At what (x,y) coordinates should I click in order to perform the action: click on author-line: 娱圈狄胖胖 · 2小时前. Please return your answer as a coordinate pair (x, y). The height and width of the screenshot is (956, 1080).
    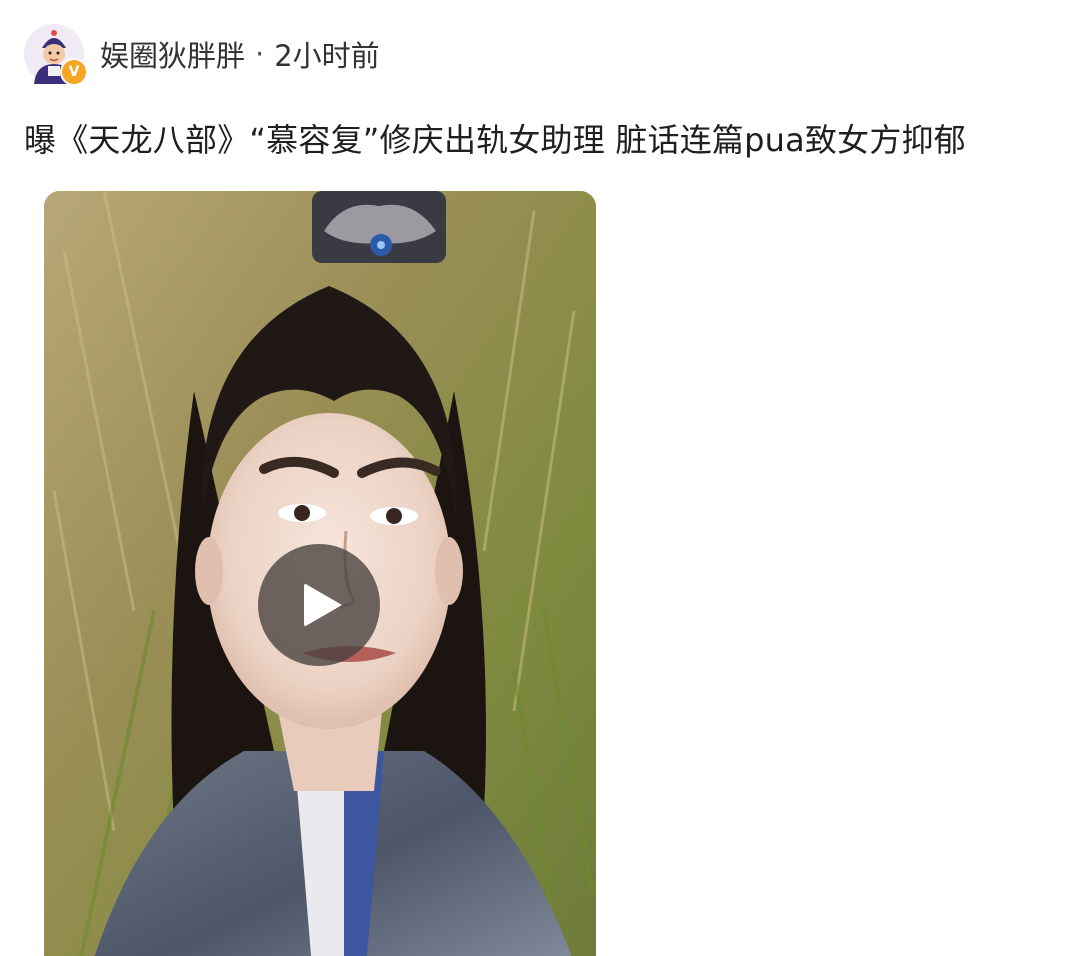
    Looking at the image, I should click on (240, 54).